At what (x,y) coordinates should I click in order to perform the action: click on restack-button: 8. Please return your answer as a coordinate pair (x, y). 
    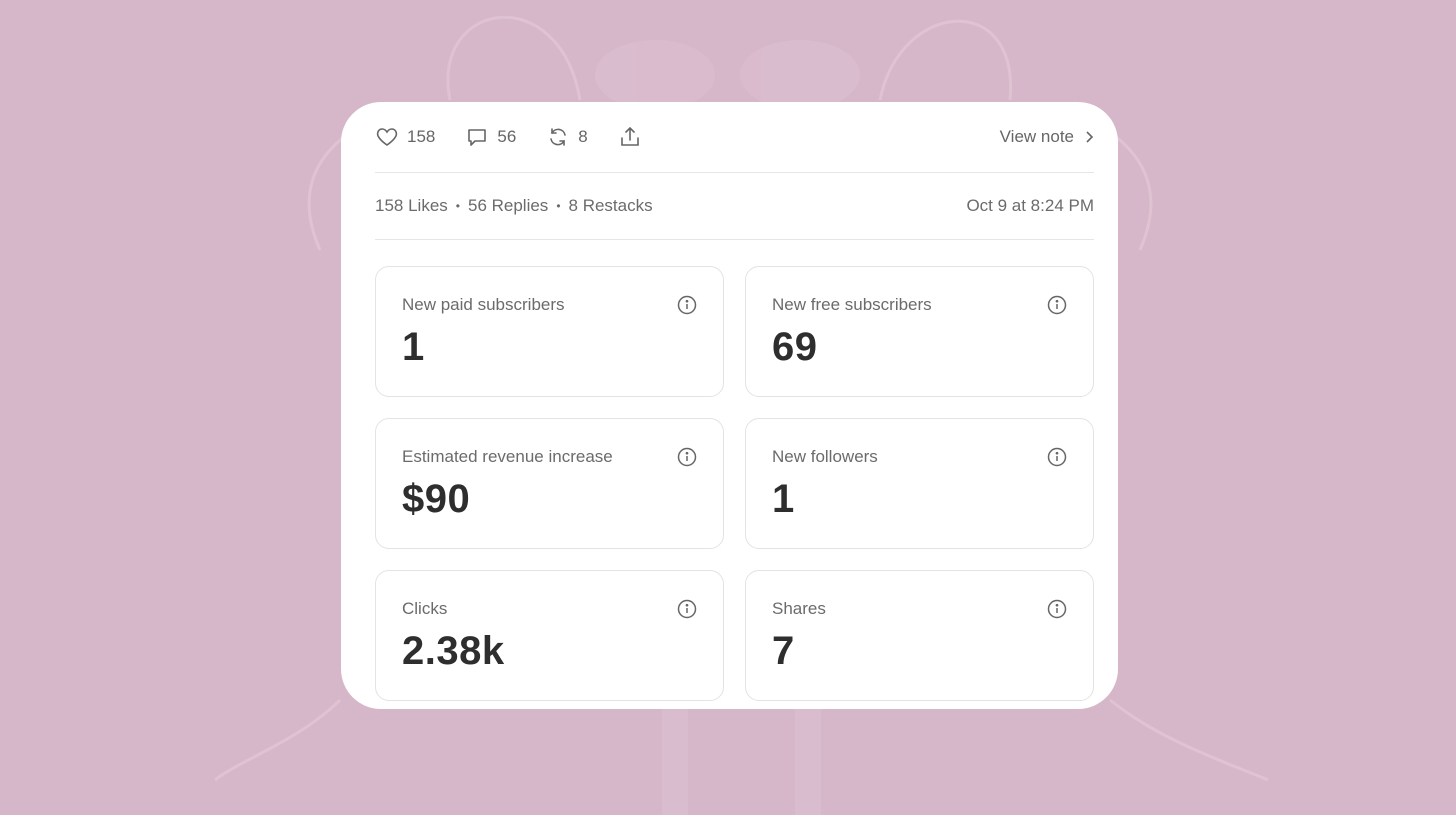
    Looking at the image, I should click on (567, 137).